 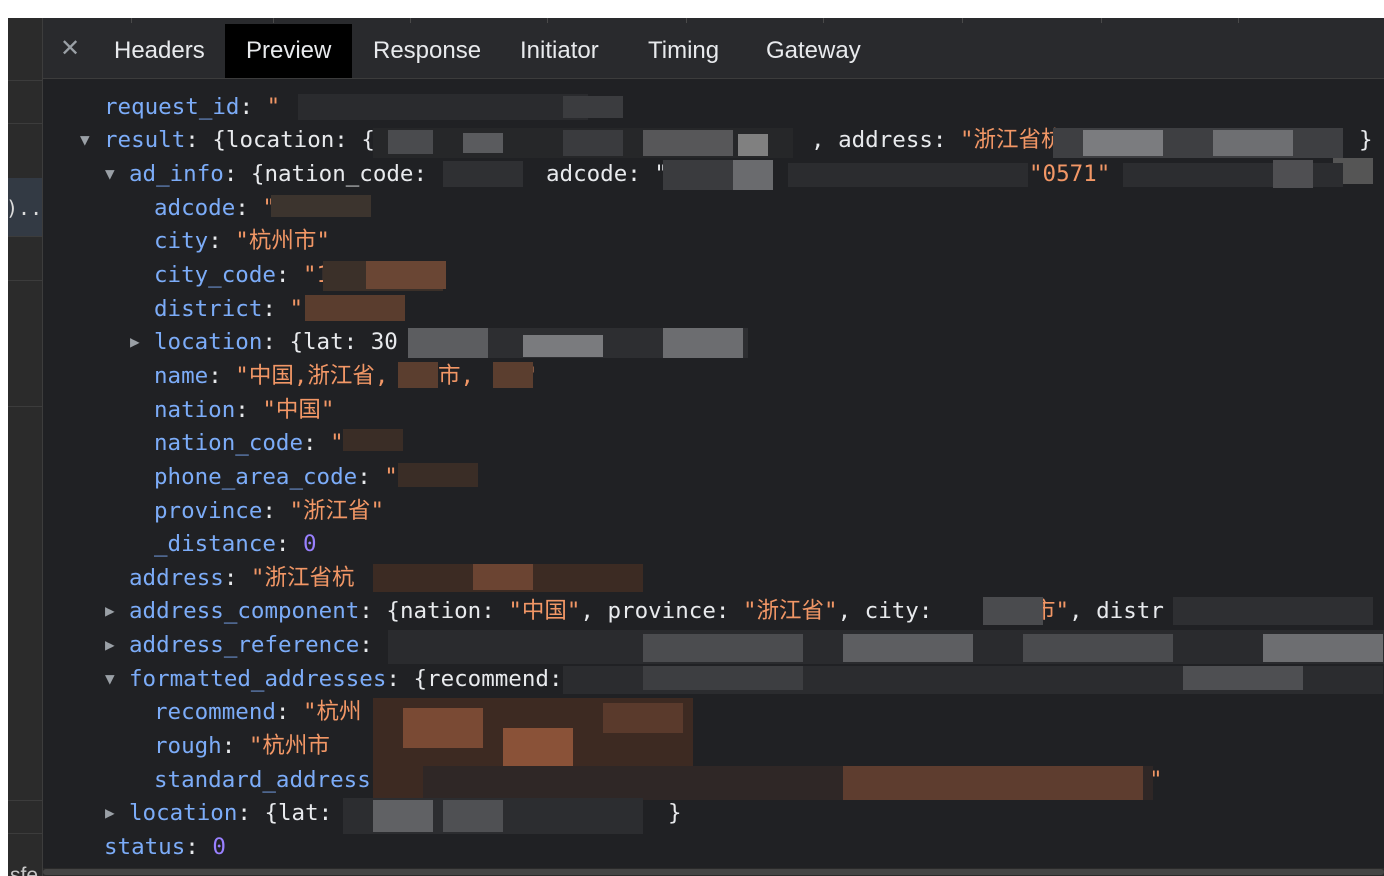 I want to click on tab-preview: Preview, so click(x=289, y=51).